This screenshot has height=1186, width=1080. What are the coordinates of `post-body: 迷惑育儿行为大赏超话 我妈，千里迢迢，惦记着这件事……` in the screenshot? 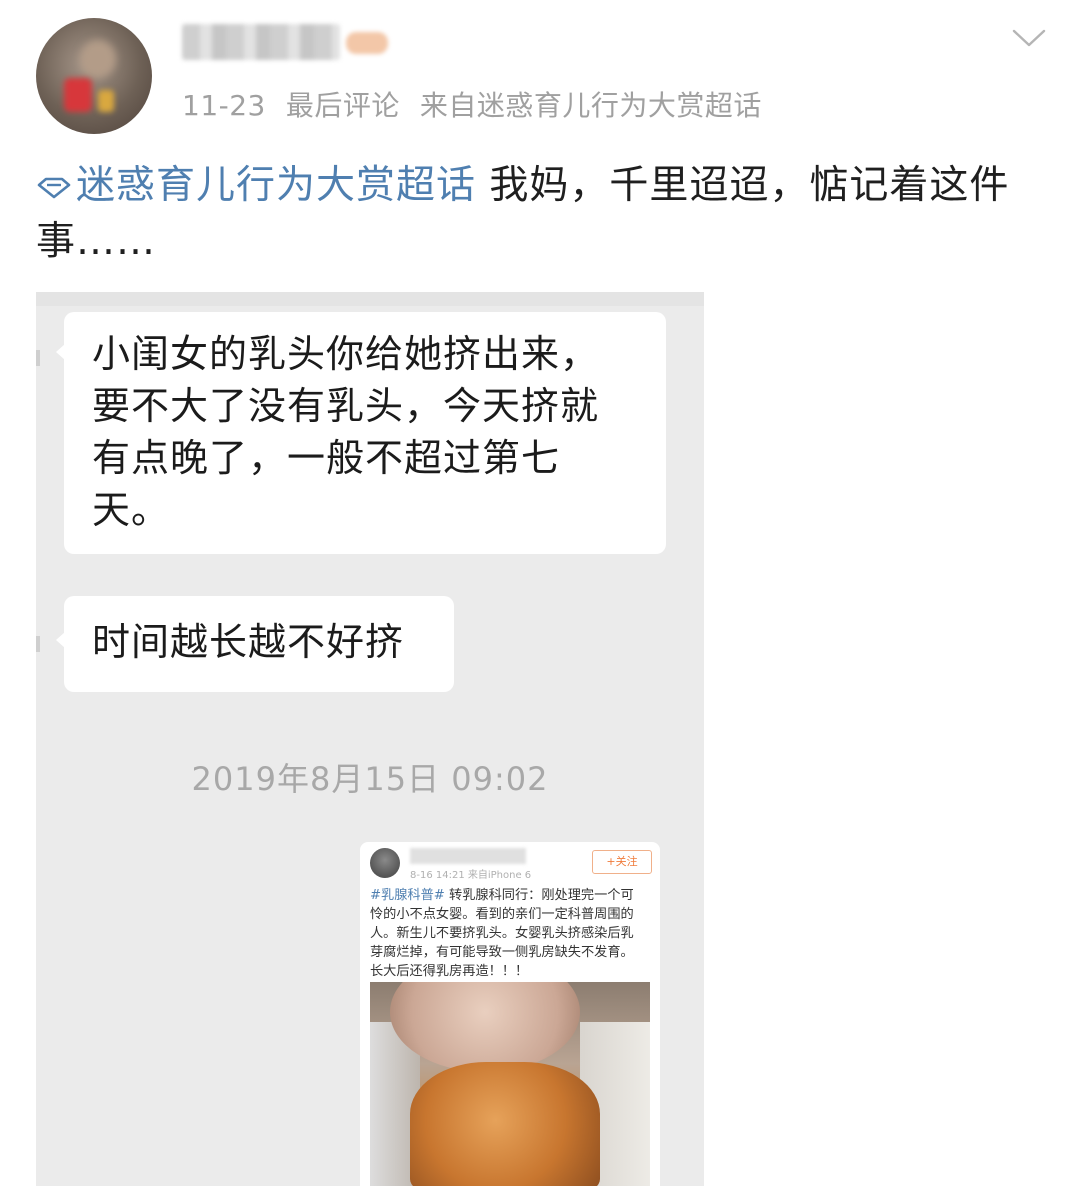 It's located at (536, 214).